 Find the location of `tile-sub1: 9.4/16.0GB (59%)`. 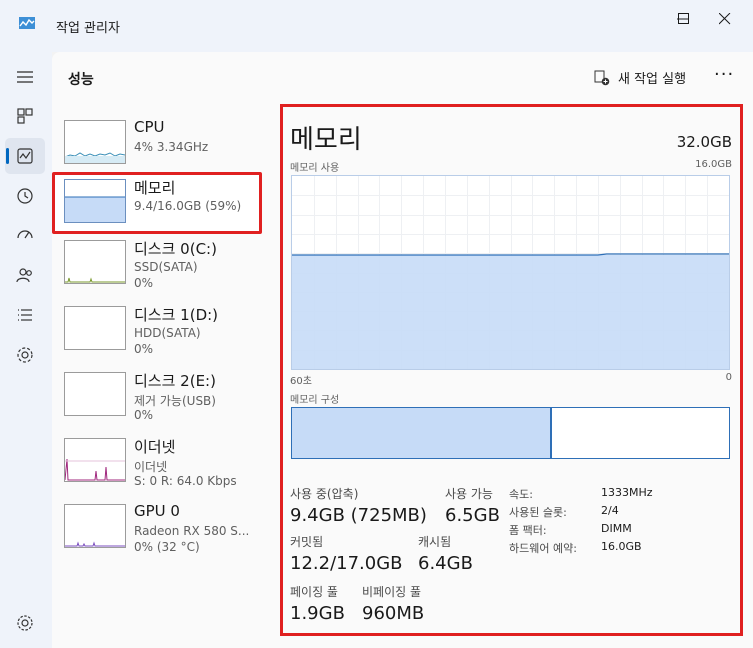

tile-sub1: 9.4/16.0GB (59%) is located at coordinates (188, 206).